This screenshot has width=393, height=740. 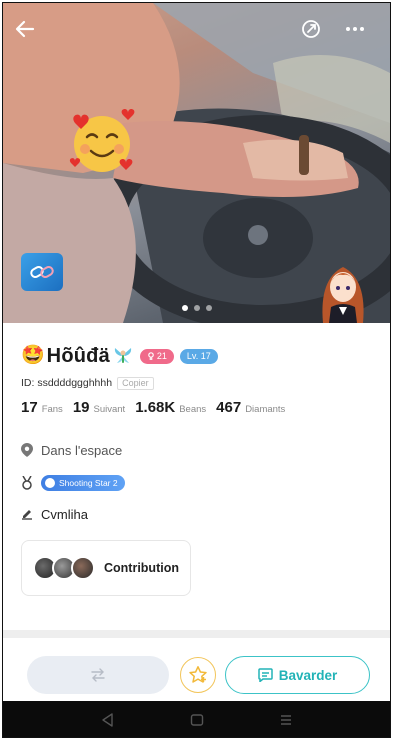 I want to click on diamonds-count: 467, so click(x=229, y=407).